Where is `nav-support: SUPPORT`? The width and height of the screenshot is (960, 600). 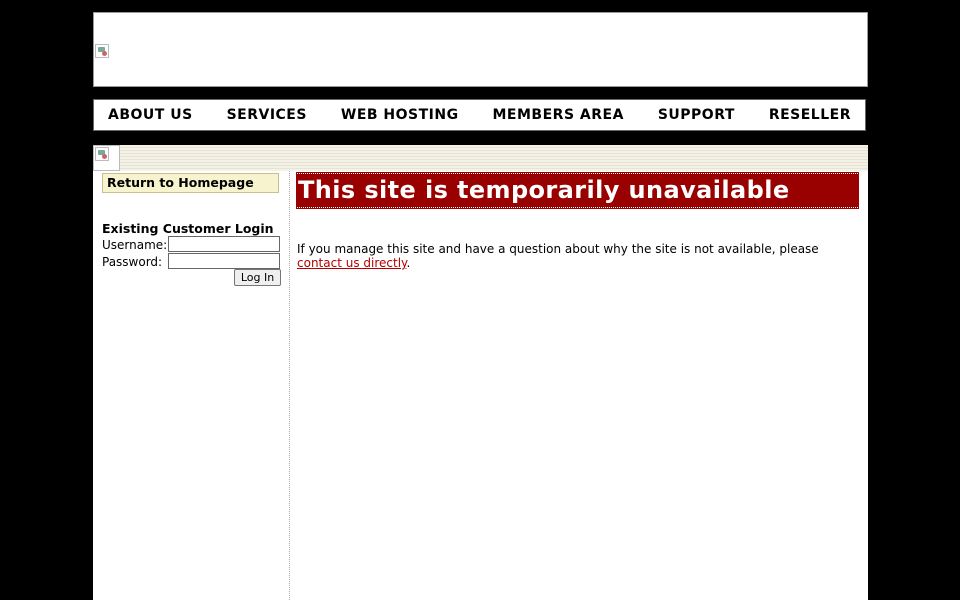 nav-support: SUPPORT is located at coordinates (696, 115).